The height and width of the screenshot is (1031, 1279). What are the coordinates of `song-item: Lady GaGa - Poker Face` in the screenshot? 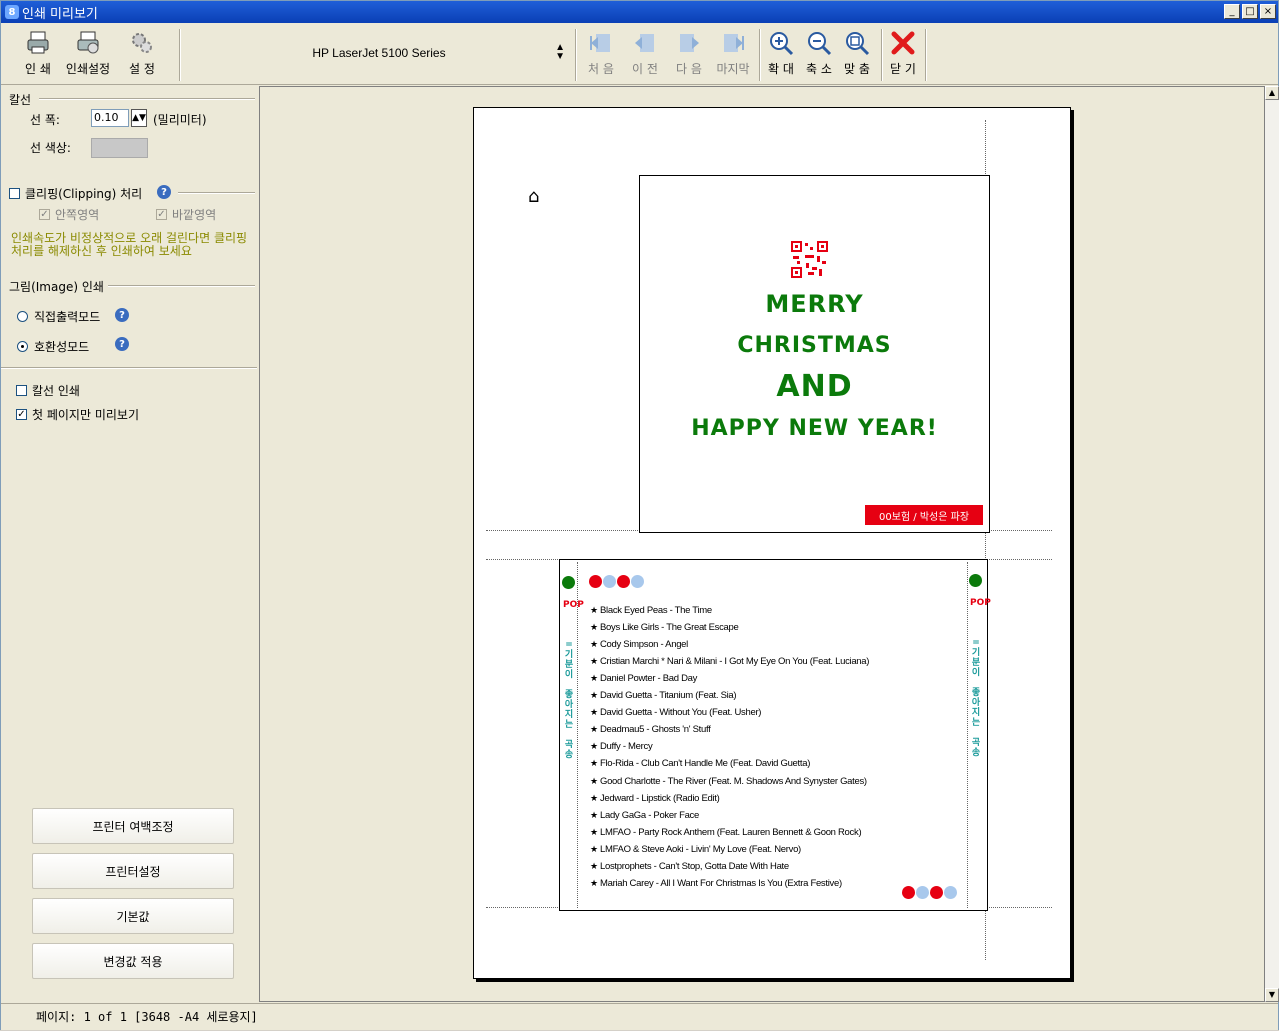 It's located at (644, 815).